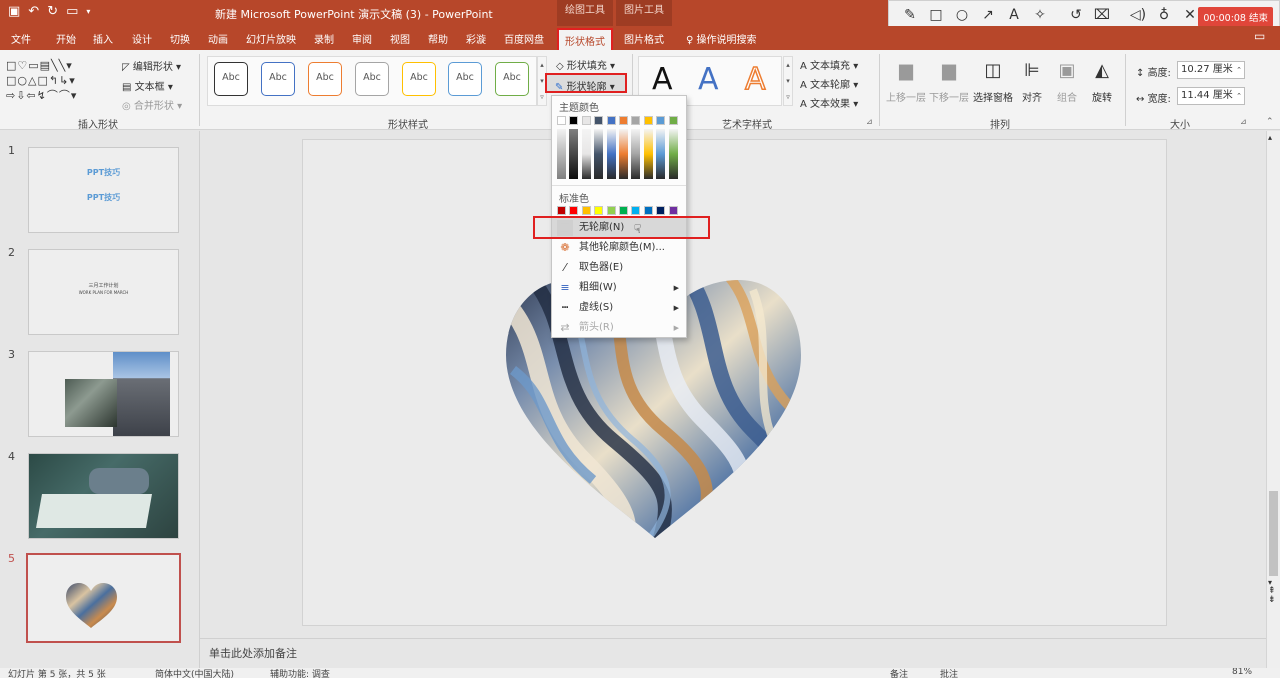 Image resolution: width=1280 pixels, height=678 pixels. Describe the element at coordinates (1242, 672) in the screenshot. I see `zoom-level: 81%` at that location.